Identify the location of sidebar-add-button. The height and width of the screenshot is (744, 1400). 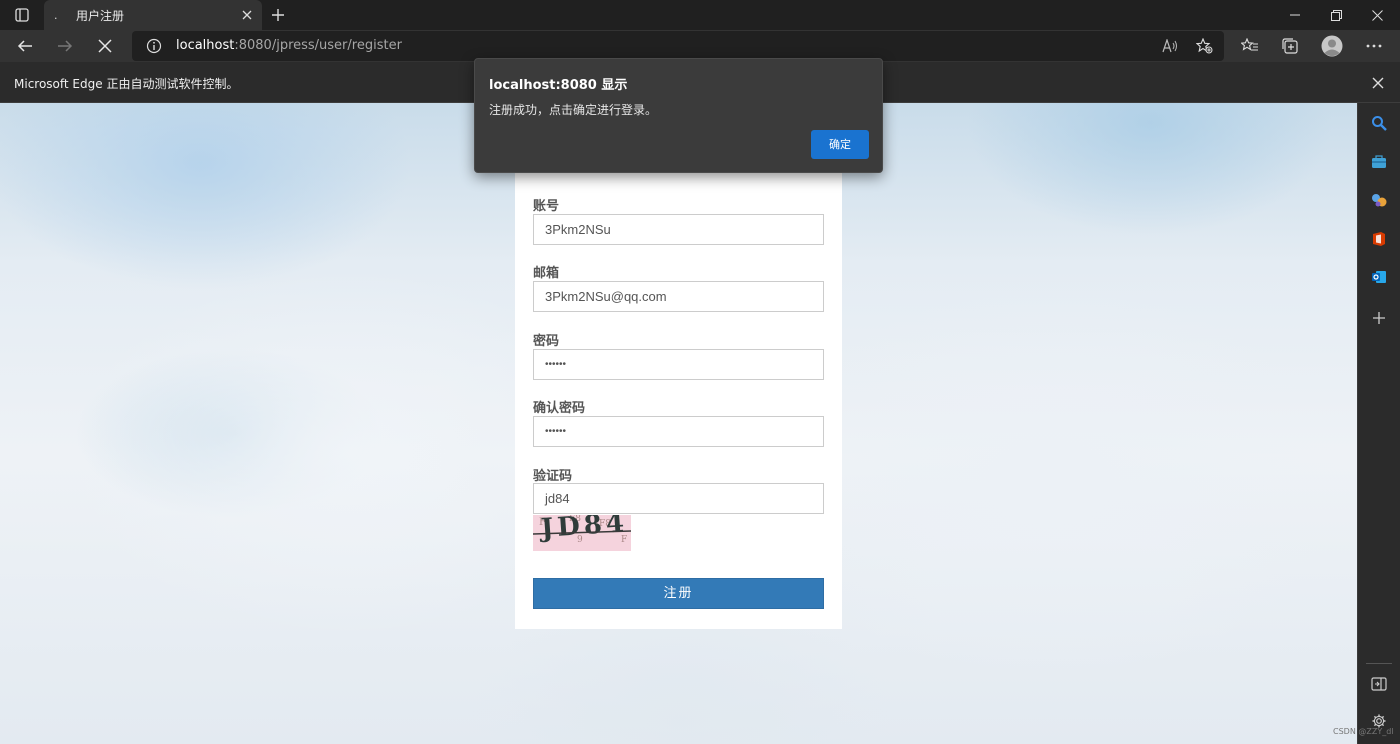
(1379, 318).